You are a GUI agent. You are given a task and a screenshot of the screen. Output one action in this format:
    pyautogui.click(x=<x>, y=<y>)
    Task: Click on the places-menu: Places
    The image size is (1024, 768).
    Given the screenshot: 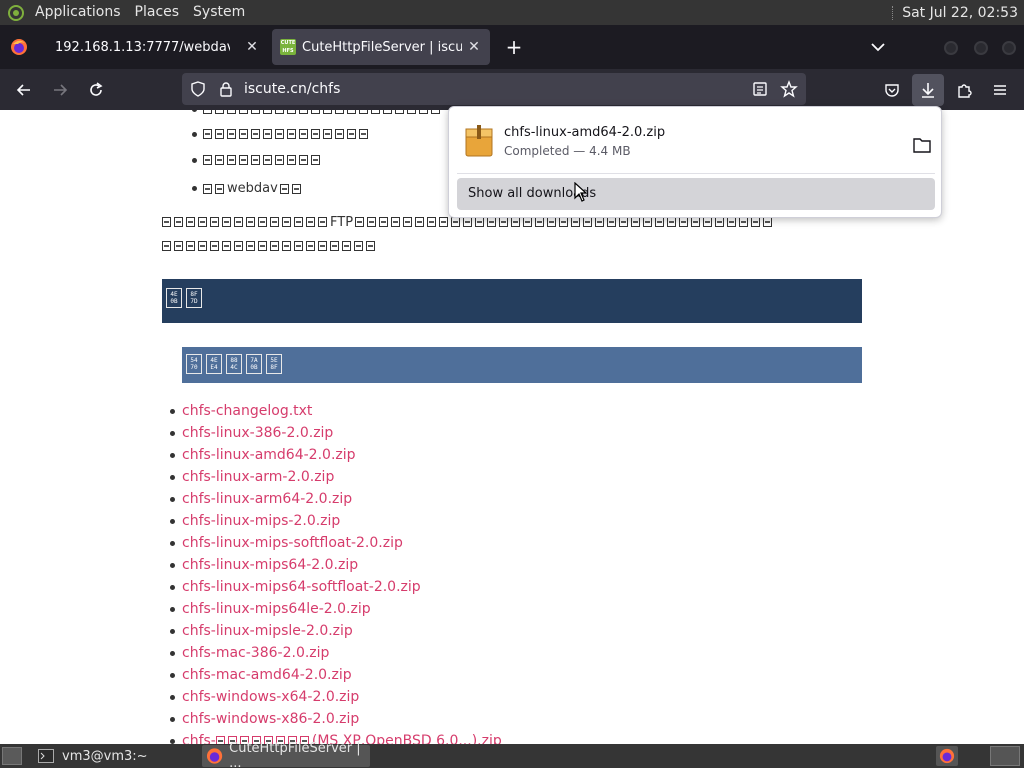 What is the action you would take?
    pyautogui.click(x=157, y=12)
    